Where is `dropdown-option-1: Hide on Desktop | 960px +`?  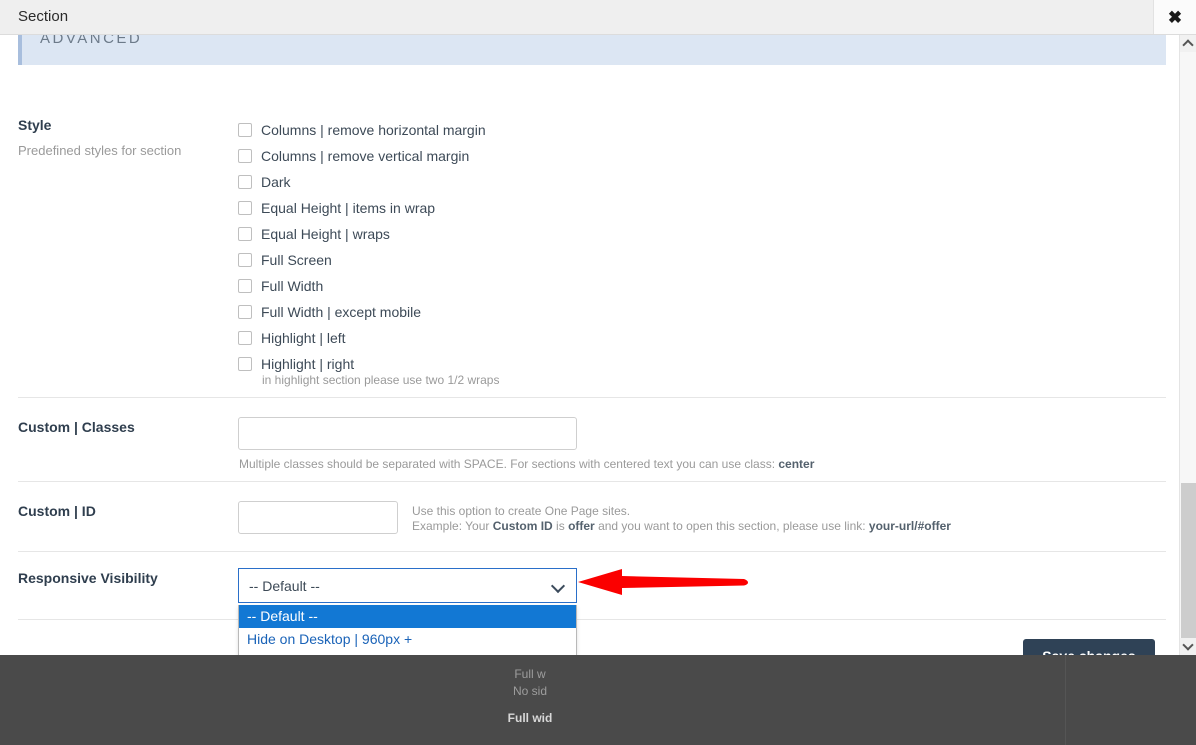
dropdown-option-1: Hide on Desktop | 960px + is located at coordinates (407, 639).